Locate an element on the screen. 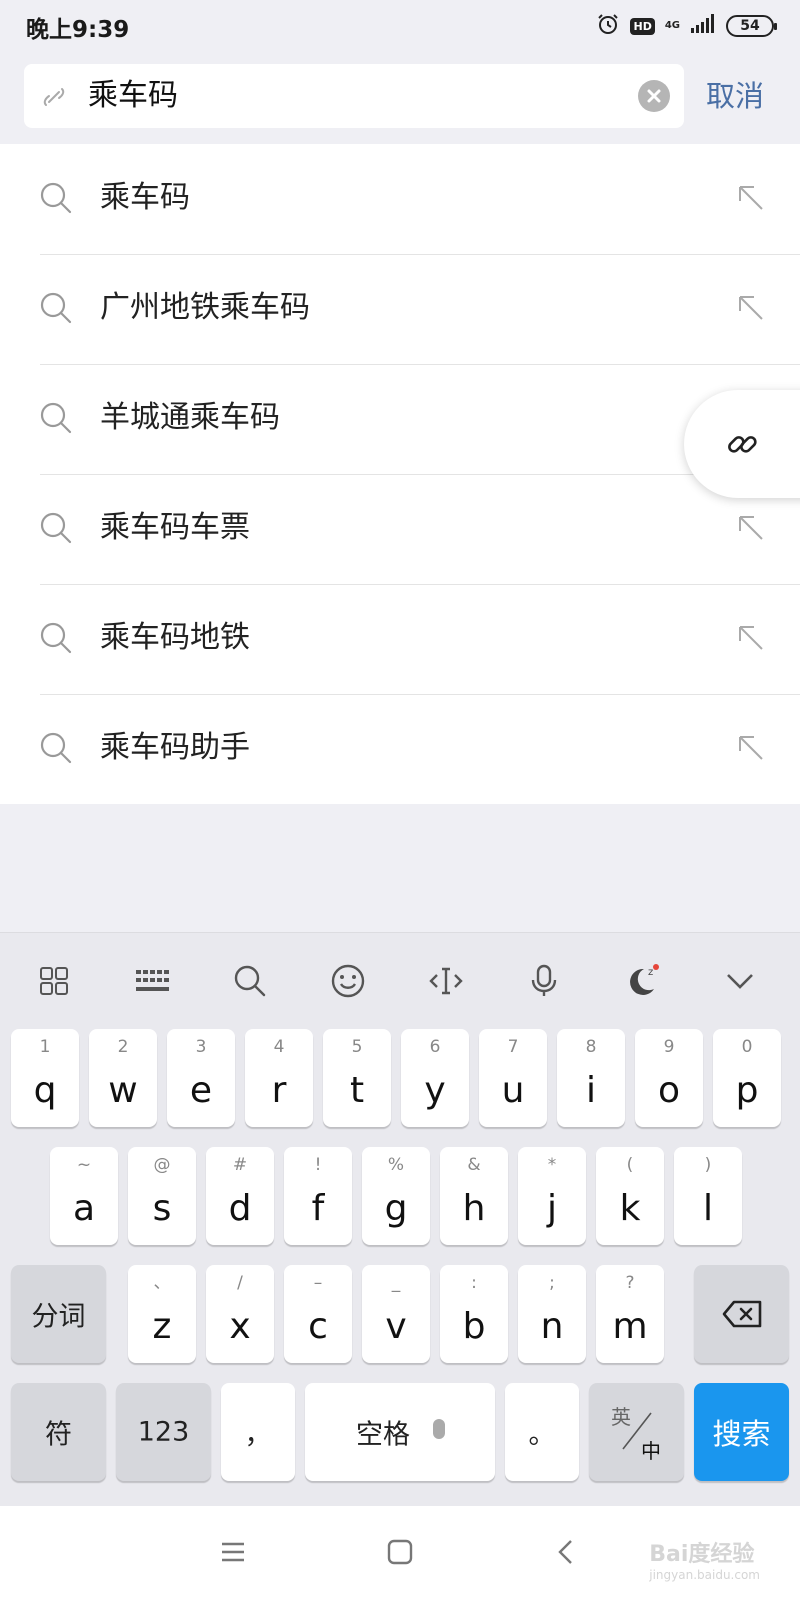 The width and height of the screenshot is (800, 1600). key-s: @ s is located at coordinates (162, 1196).